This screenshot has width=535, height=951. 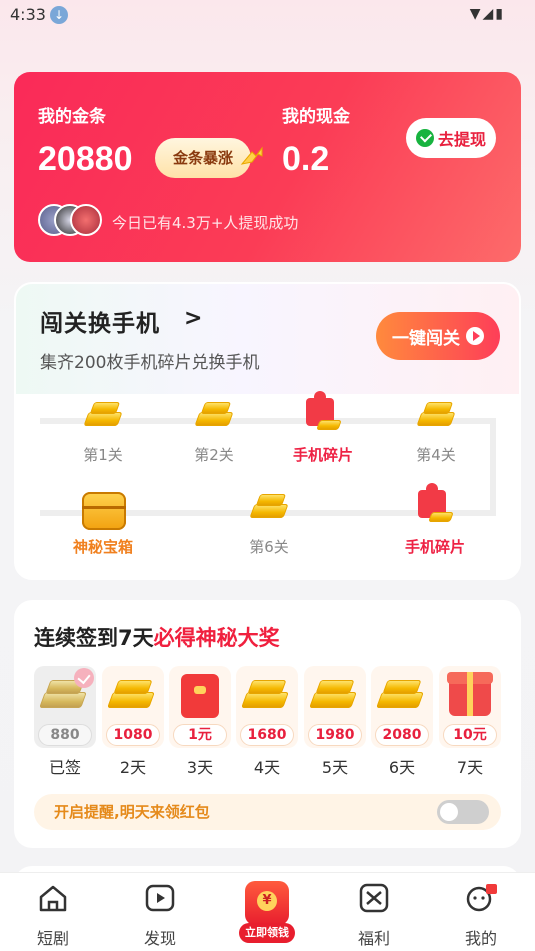 What do you see at coordinates (267, 933) in the screenshot?
I see `nav-label: 立即领钱` at bounding box center [267, 933].